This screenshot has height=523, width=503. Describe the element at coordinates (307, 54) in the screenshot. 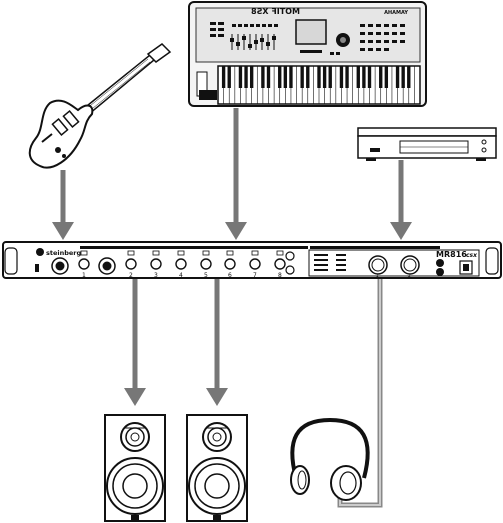

I see `synthesizer-keyboard-icon: MOTIF XS8 YAMAHA` at that location.